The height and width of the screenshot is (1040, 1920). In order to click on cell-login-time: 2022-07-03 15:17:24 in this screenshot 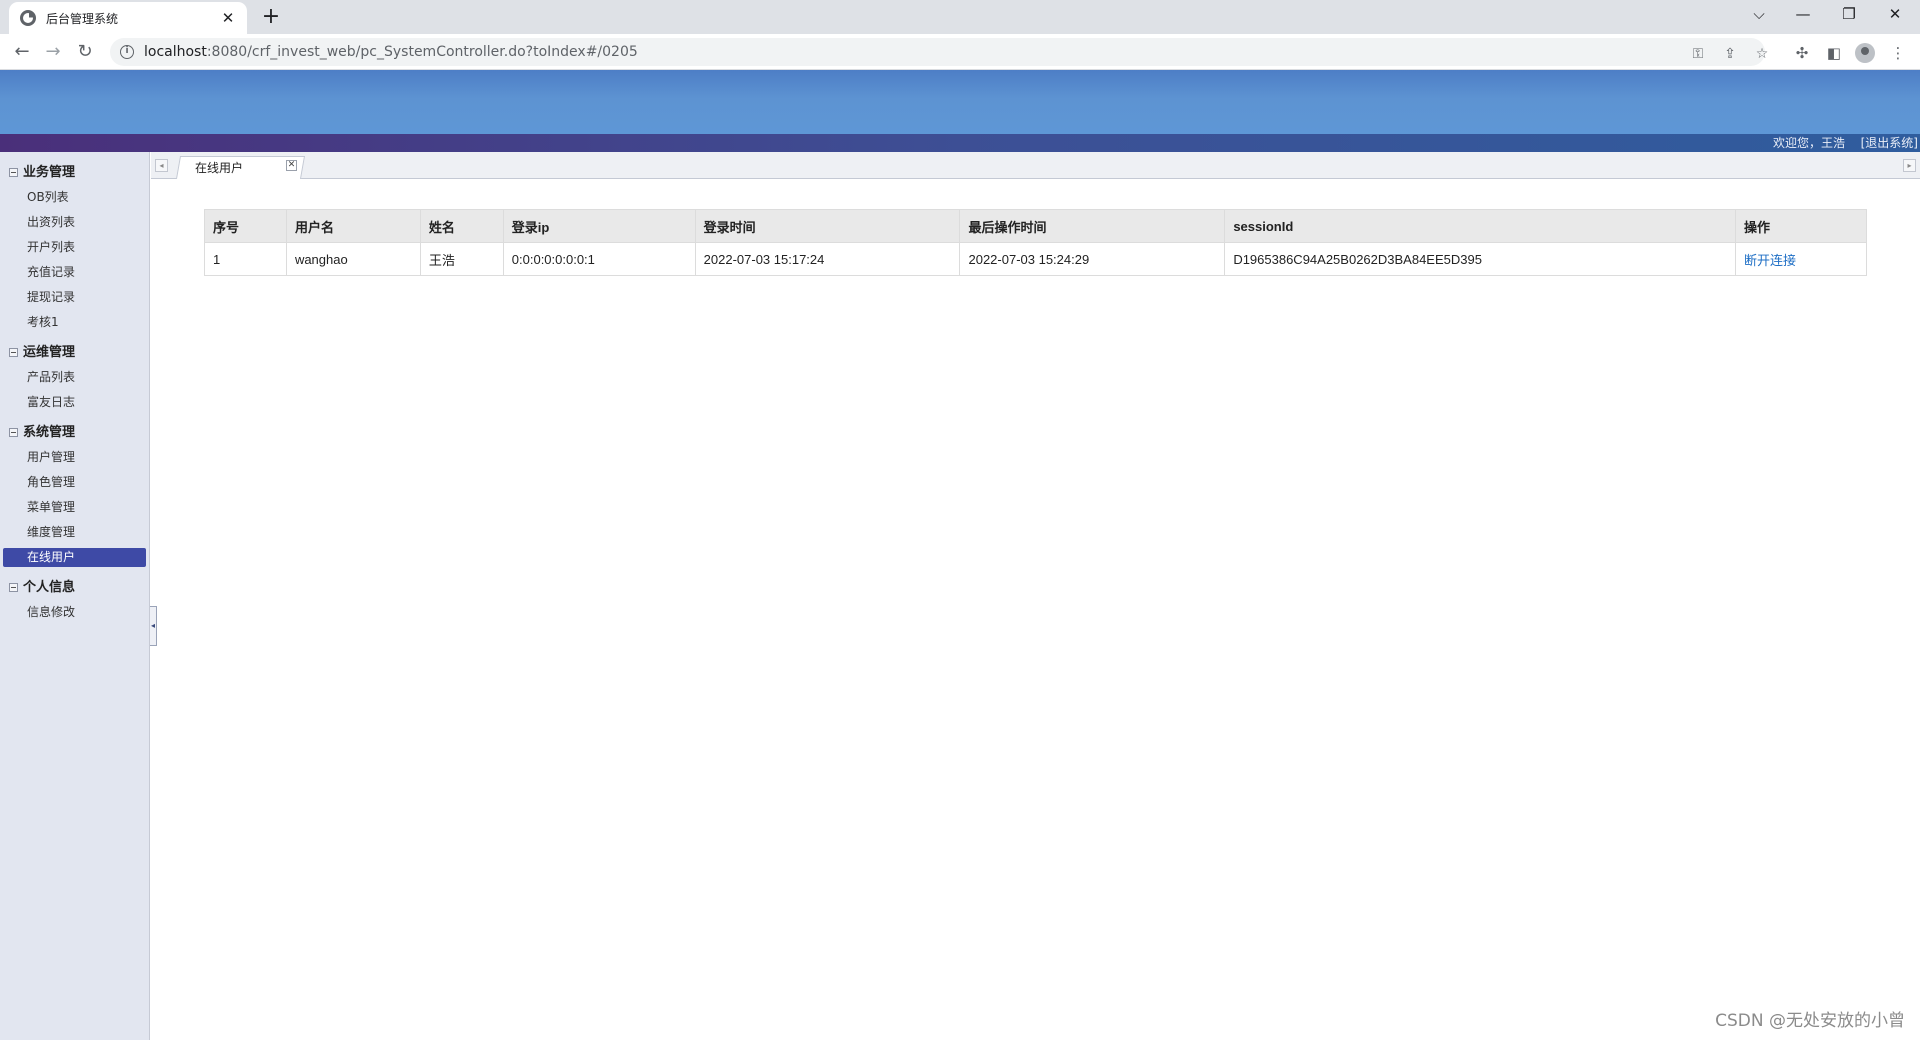, I will do `click(828, 259)`.